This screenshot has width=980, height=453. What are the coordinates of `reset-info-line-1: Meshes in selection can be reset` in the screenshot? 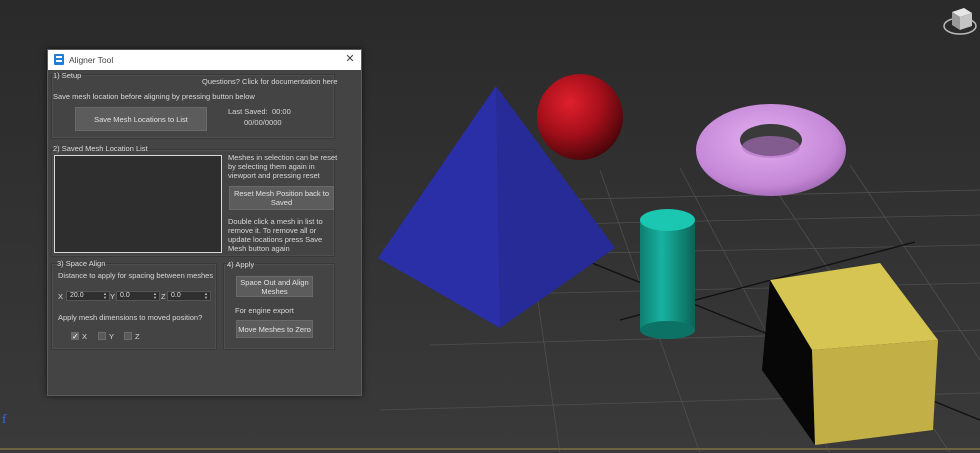 It's located at (283, 157).